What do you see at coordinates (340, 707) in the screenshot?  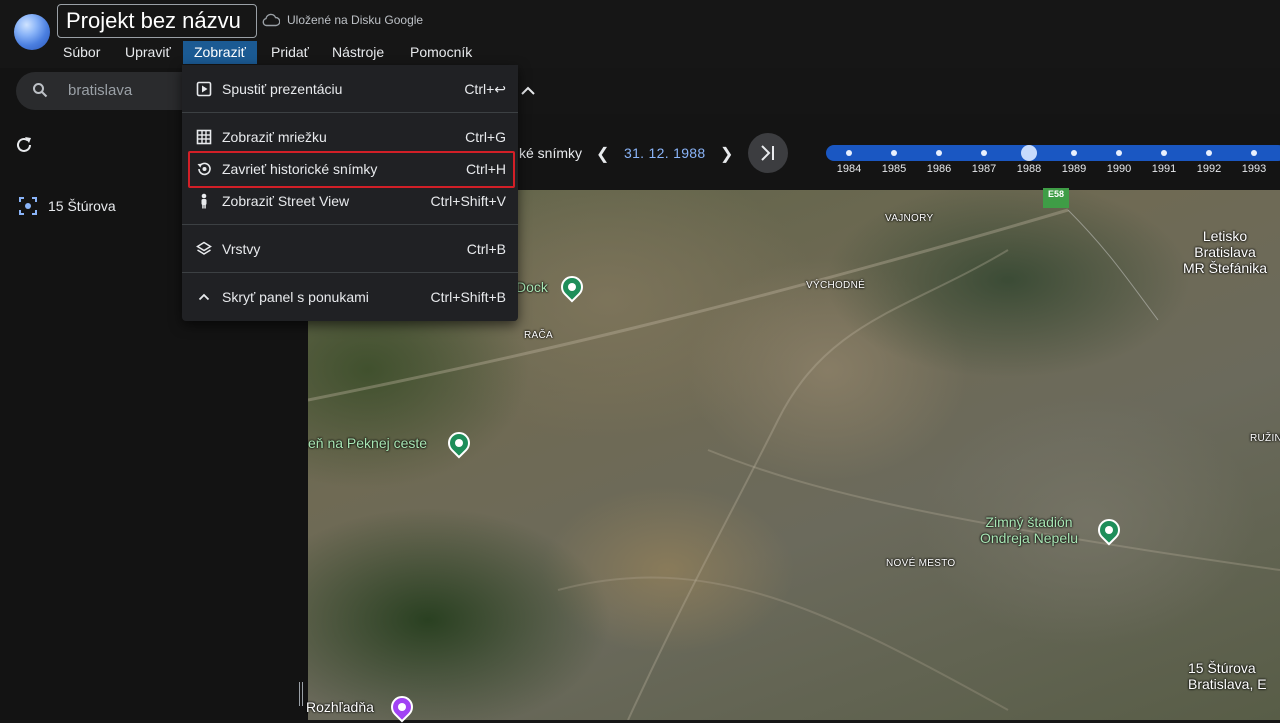 I see `map-label-rozhladna: Rozhľadňa` at bounding box center [340, 707].